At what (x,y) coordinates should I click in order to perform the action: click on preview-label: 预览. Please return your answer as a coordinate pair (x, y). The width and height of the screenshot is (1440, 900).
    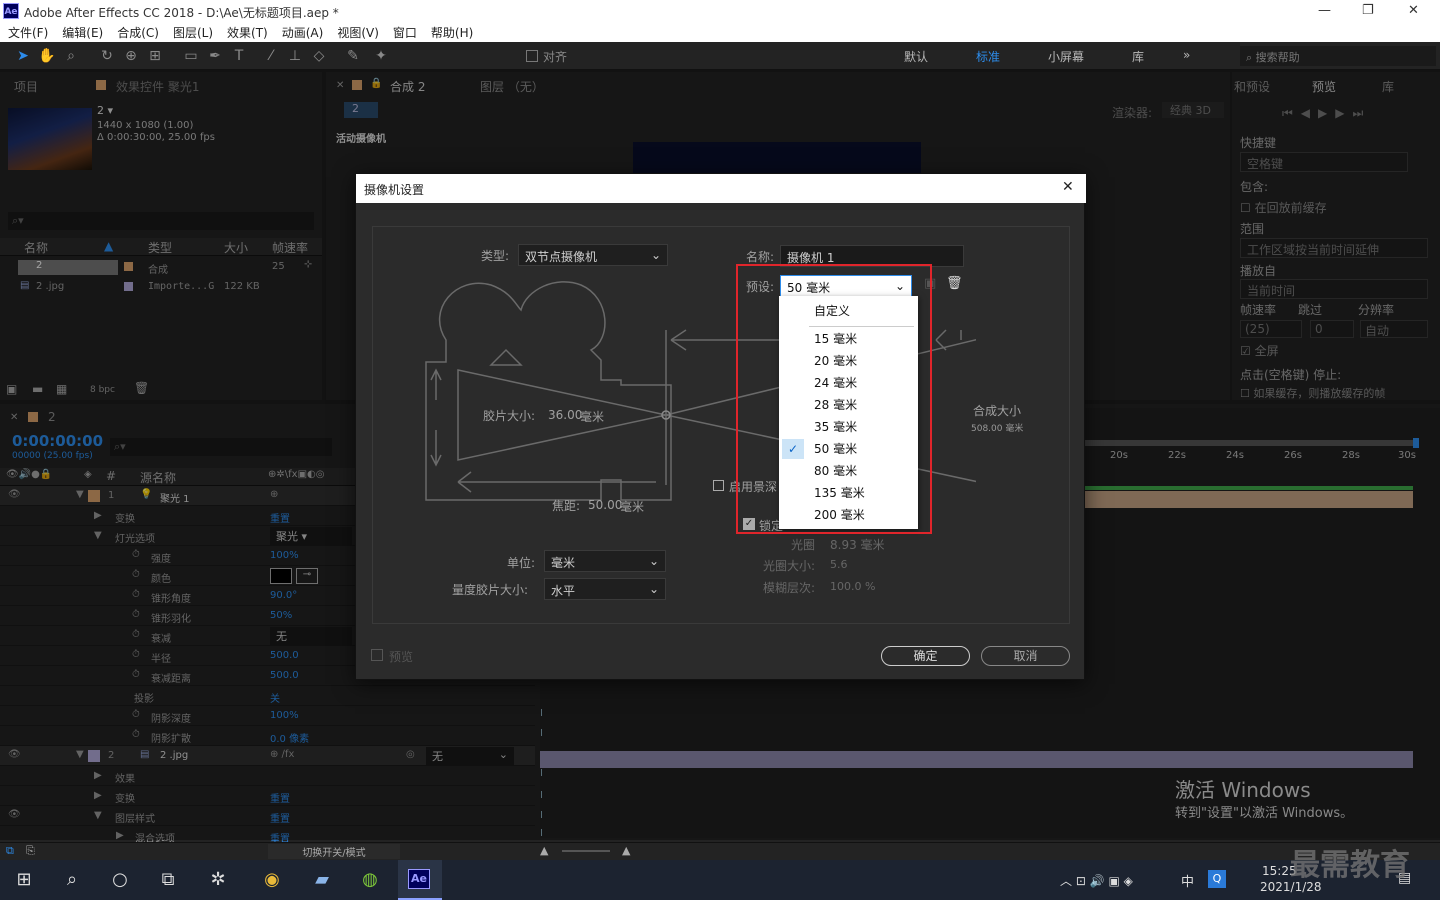
    Looking at the image, I should click on (401, 657).